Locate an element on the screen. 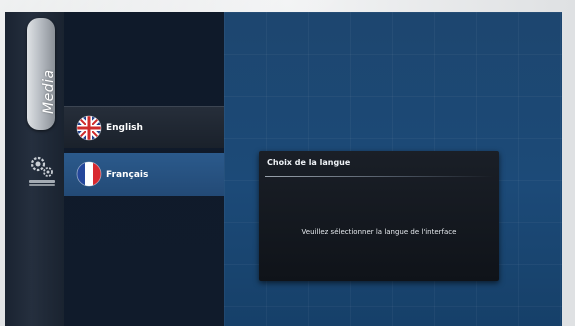 This screenshot has height=326, width=575. sidebar-rail: Media is located at coordinates (34, 169).